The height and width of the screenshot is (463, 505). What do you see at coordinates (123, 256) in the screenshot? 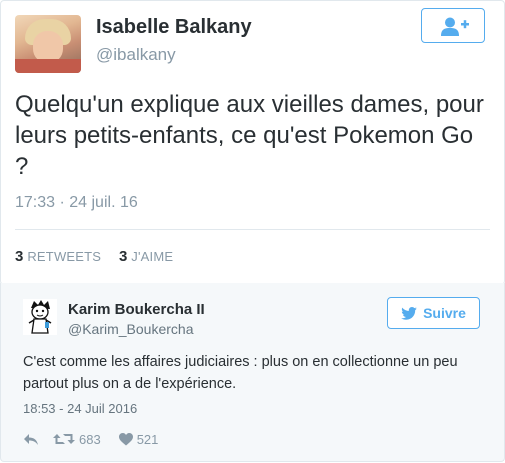
I see `likes-count: 3` at bounding box center [123, 256].